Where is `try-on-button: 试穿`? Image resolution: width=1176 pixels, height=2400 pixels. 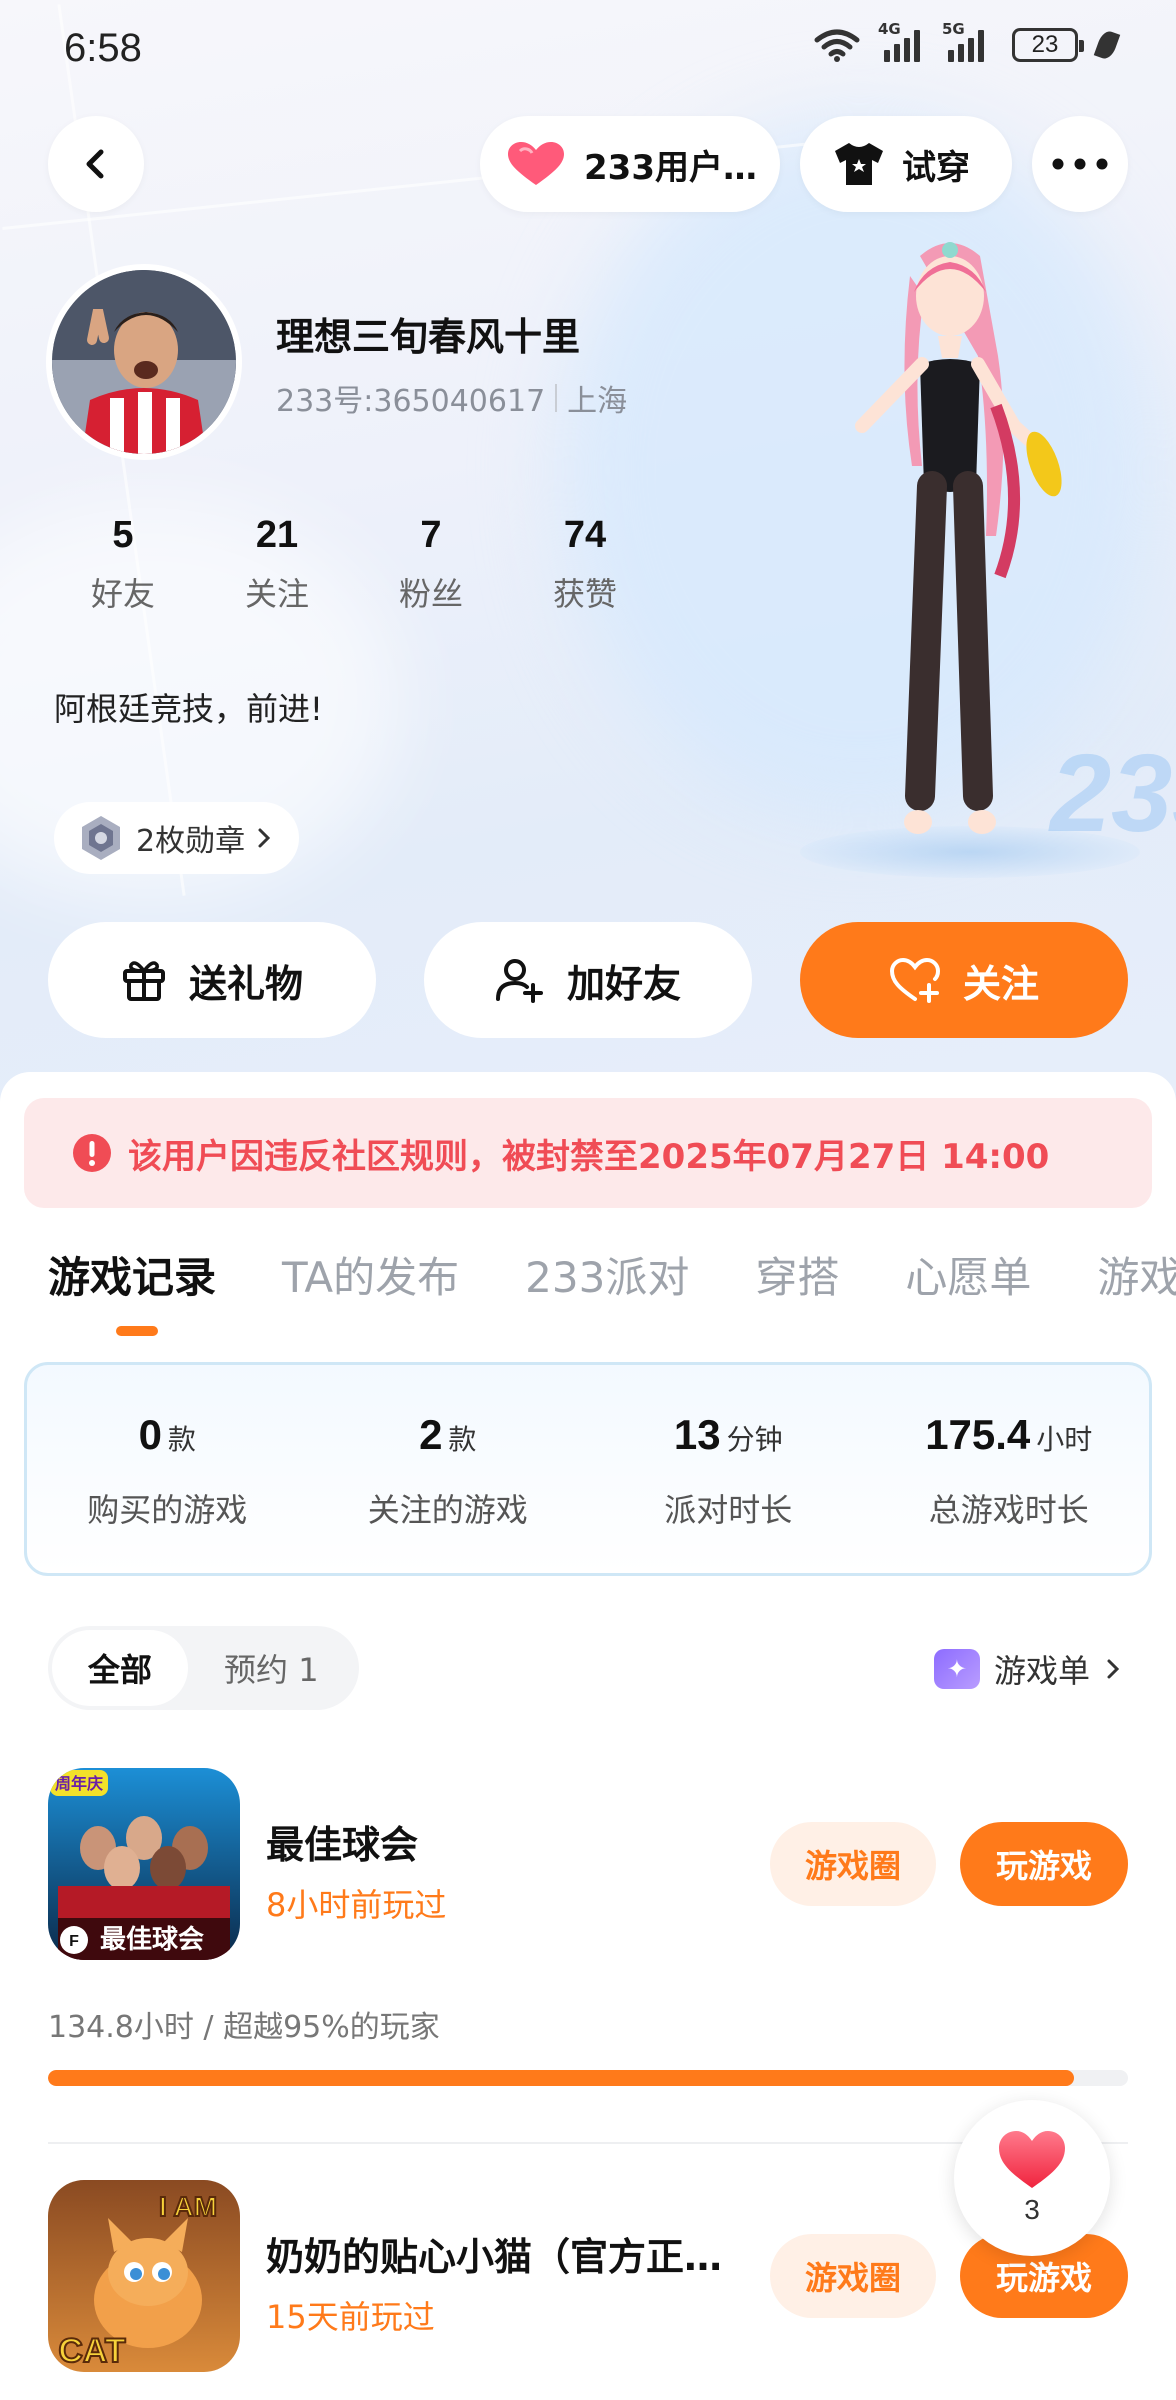 try-on-button: 试穿 is located at coordinates (906, 164).